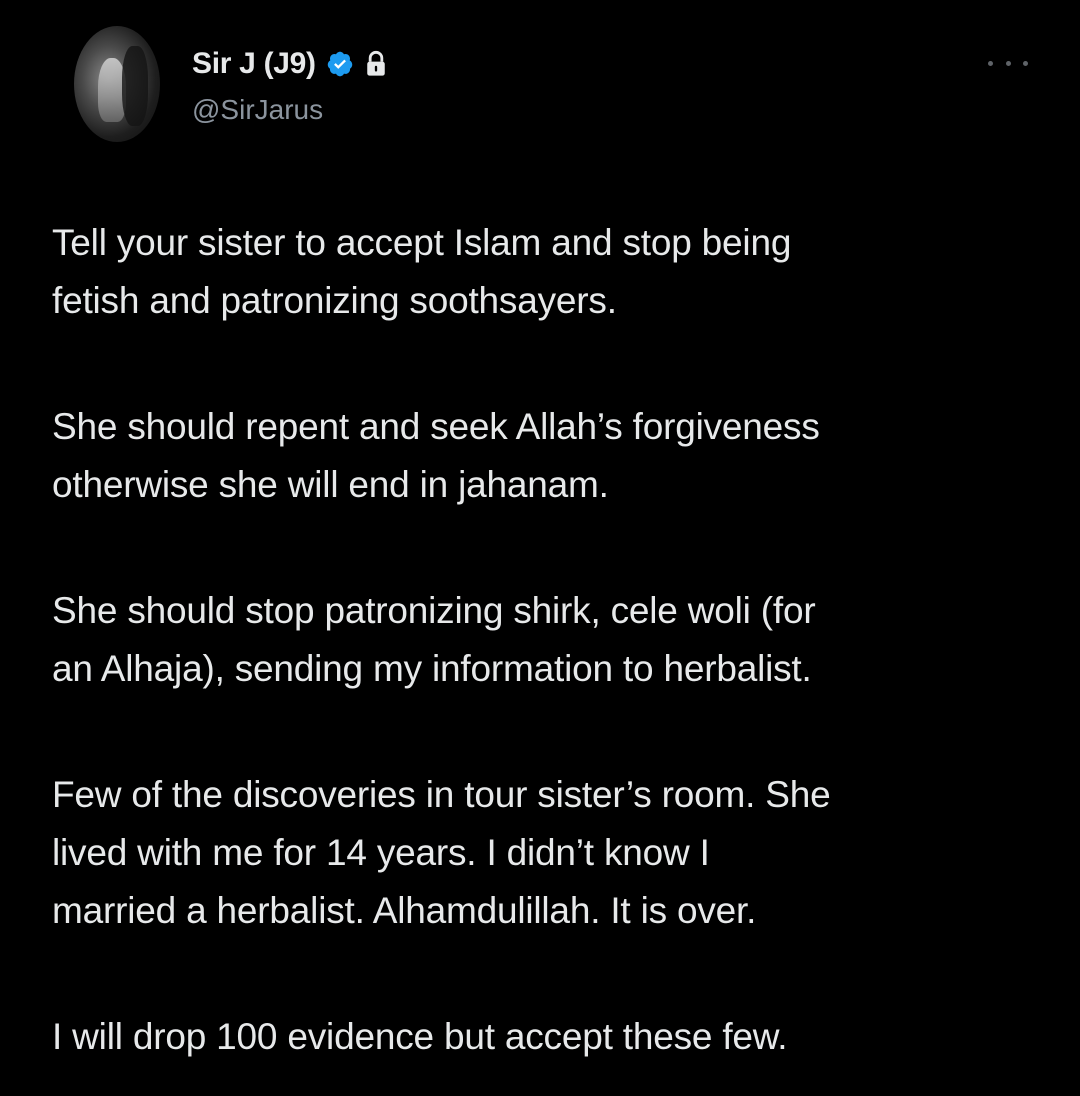  What do you see at coordinates (375, 63) in the screenshot?
I see `lock-icon` at bounding box center [375, 63].